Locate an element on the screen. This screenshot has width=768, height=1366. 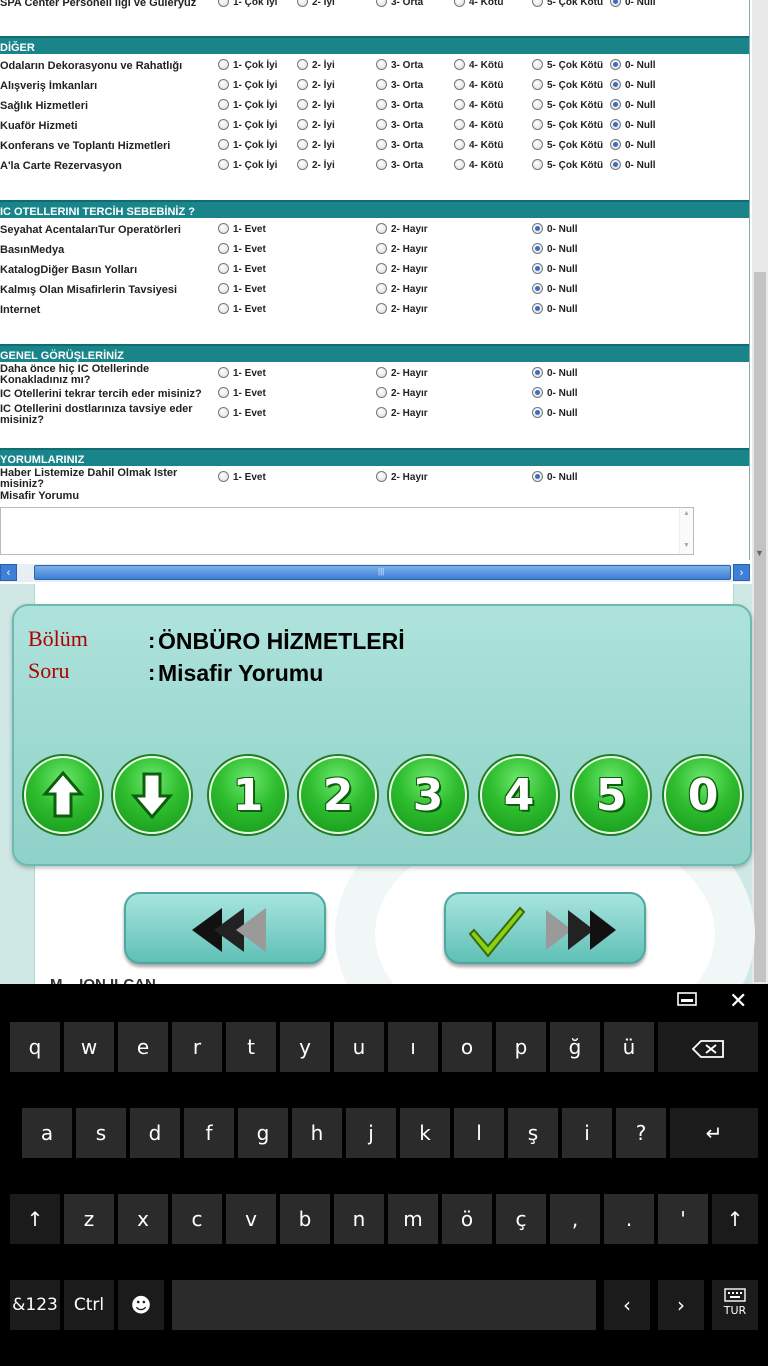
minimize-keyboard-icon is located at coordinates (687, 1001).